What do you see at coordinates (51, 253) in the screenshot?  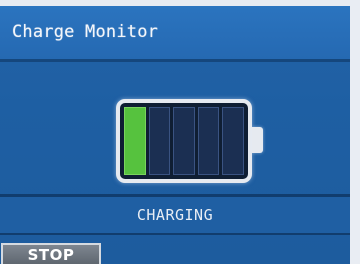 I see `stop-button: STOP` at bounding box center [51, 253].